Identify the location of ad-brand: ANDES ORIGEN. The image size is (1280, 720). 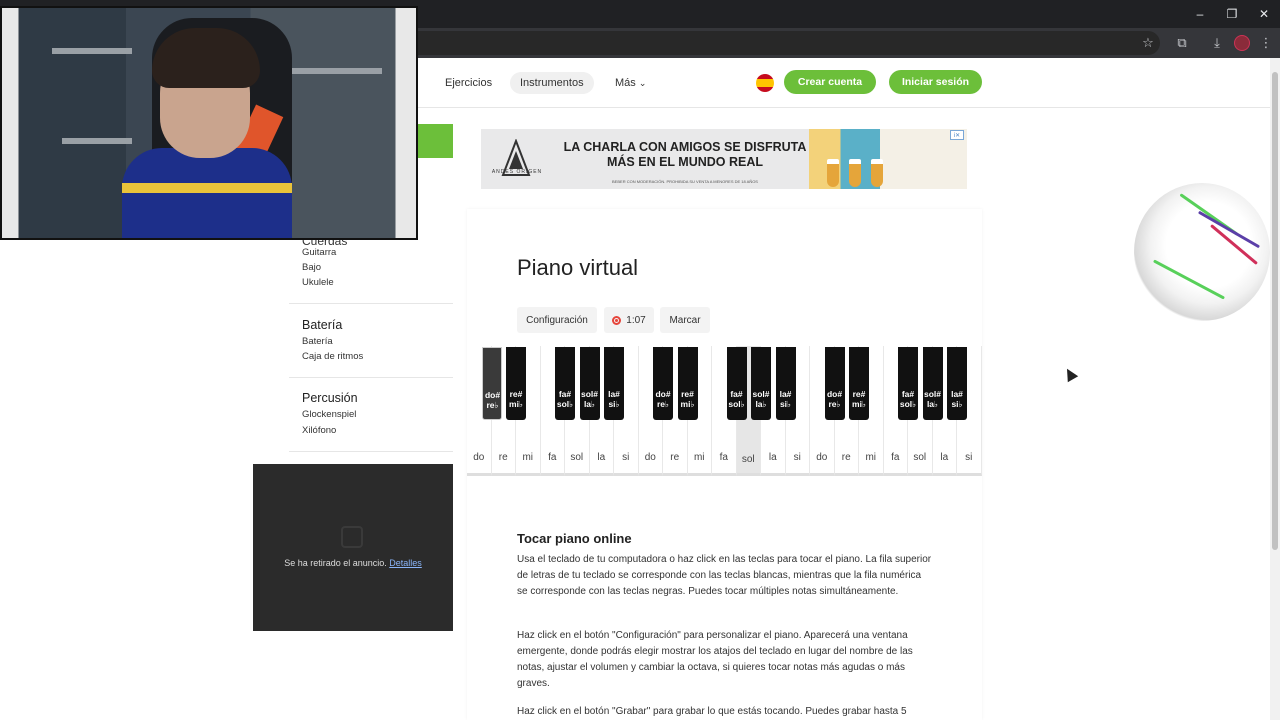
(517, 172).